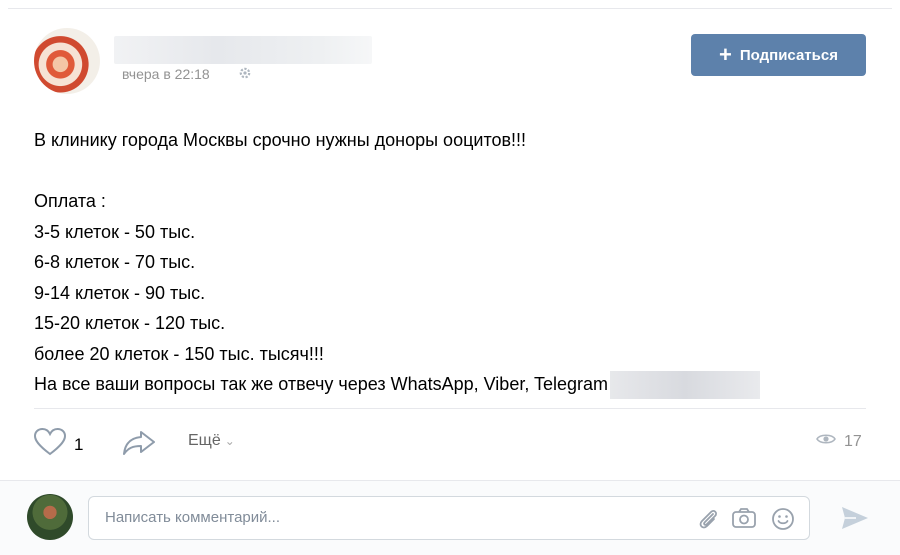  I want to click on divider, so click(450, 408).